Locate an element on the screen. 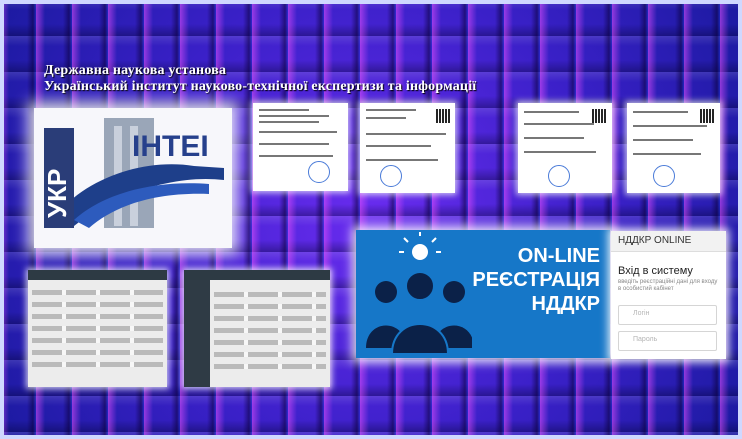  login-heading: Вхід в систему is located at coordinates (655, 271).